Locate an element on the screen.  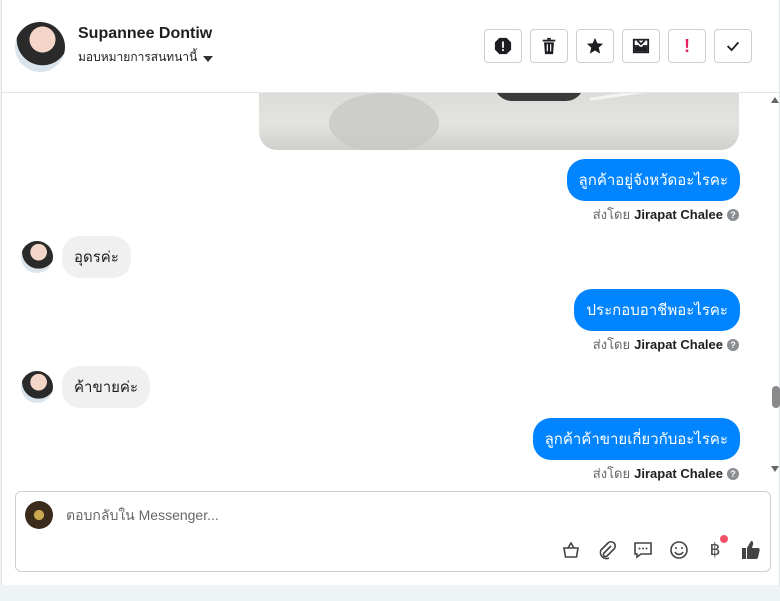
contact-name: Supannee Dontiw is located at coordinates (145, 34).